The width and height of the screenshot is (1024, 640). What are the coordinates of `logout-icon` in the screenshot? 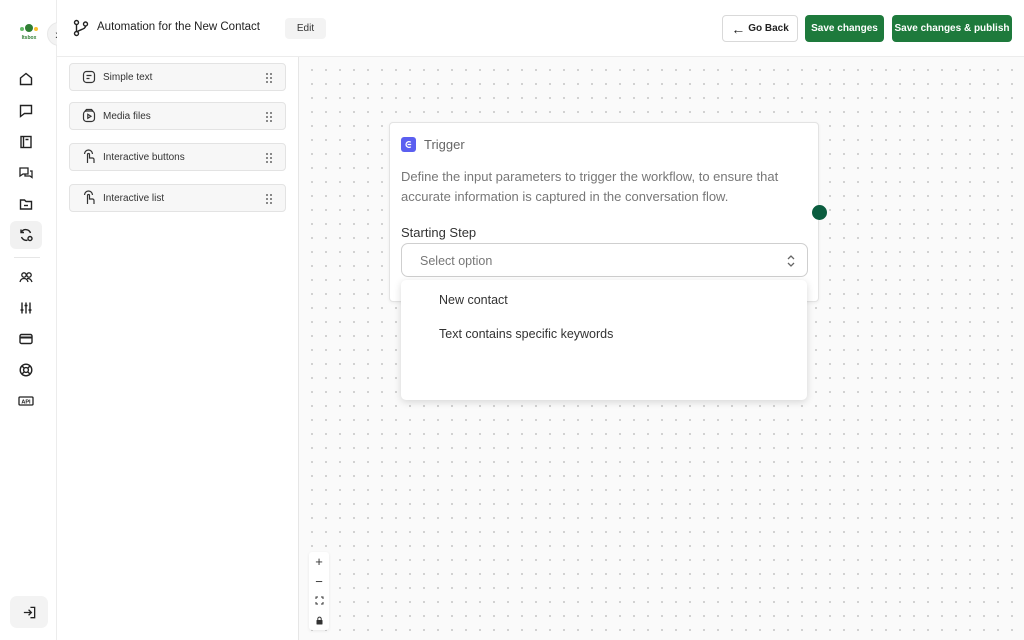 It's located at (29, 612).